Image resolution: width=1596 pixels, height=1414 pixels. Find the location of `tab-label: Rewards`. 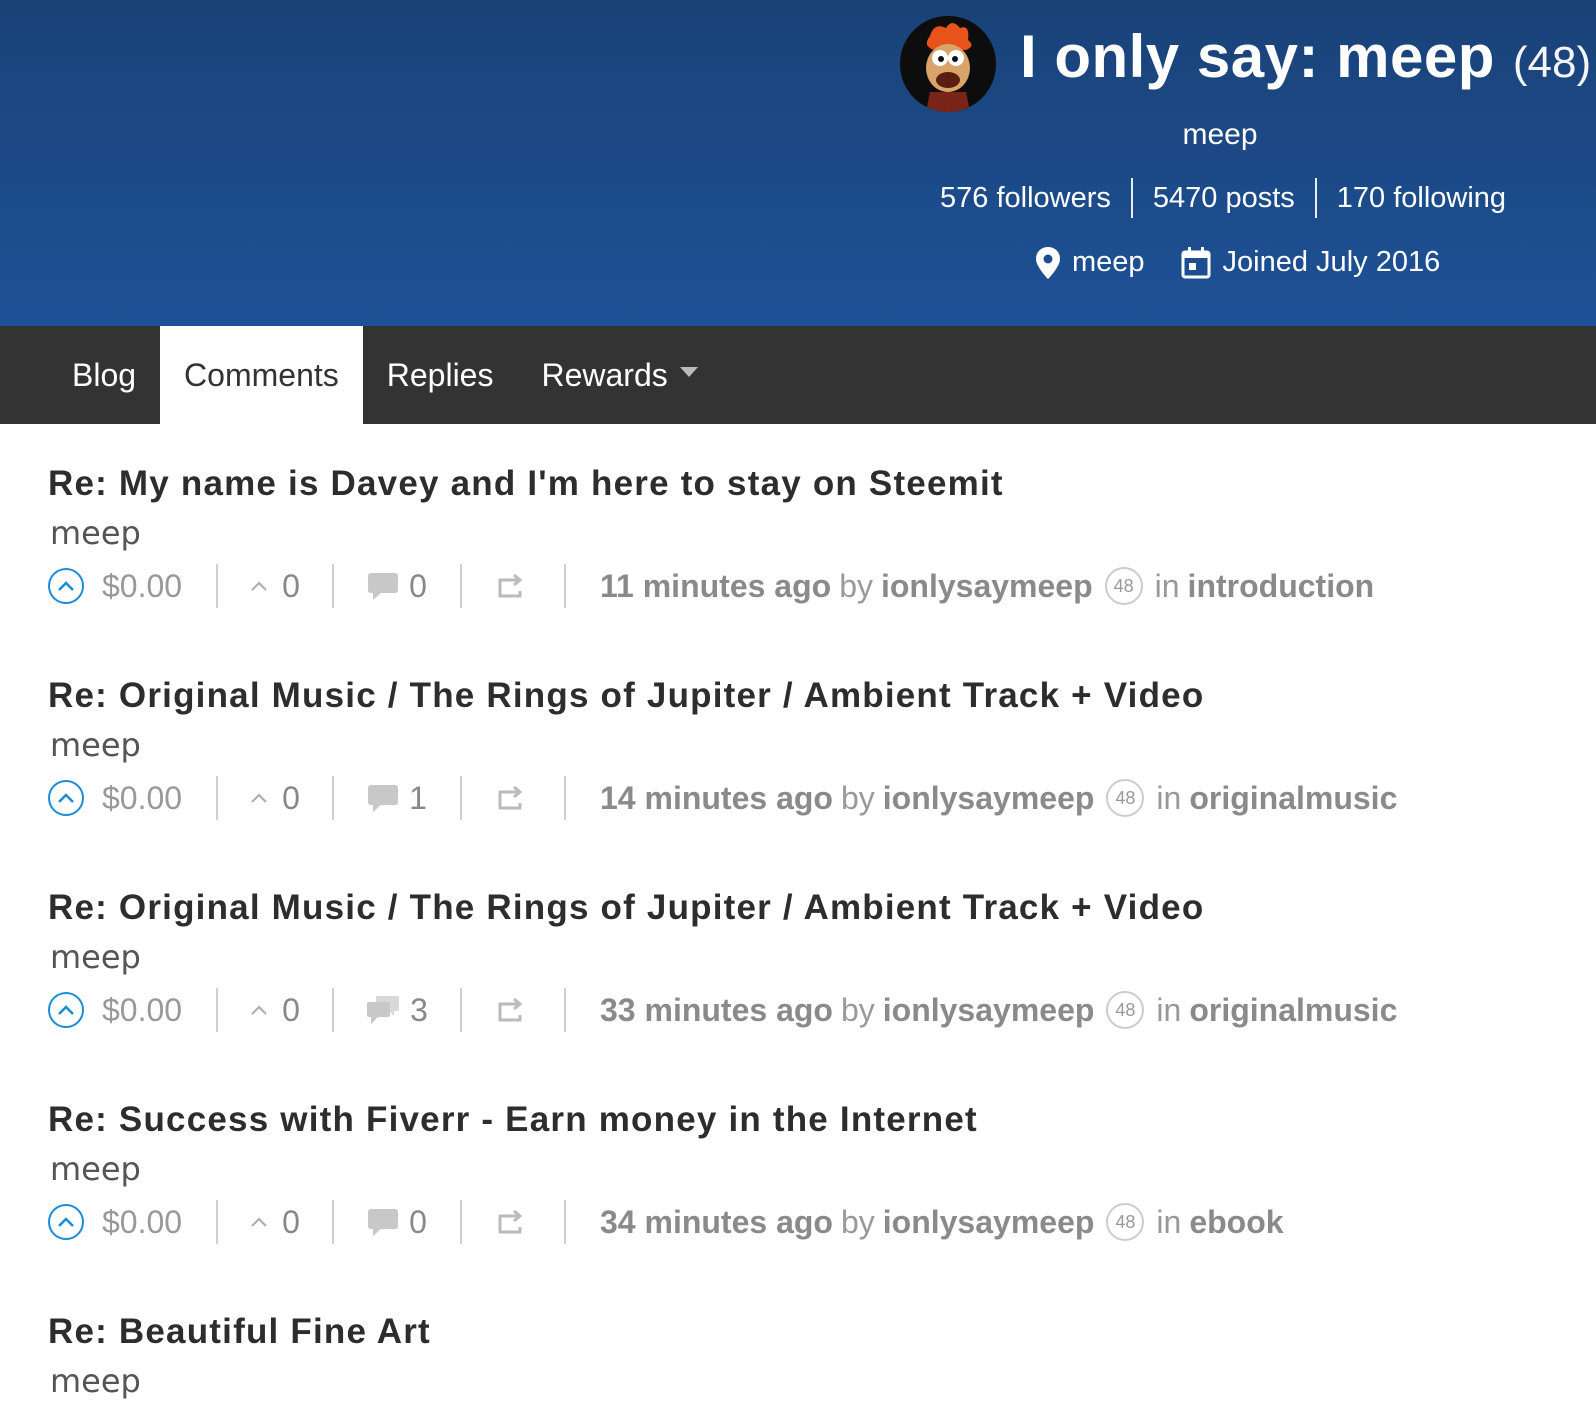

tab-label: Rewards is located at coordinates (604, 374).